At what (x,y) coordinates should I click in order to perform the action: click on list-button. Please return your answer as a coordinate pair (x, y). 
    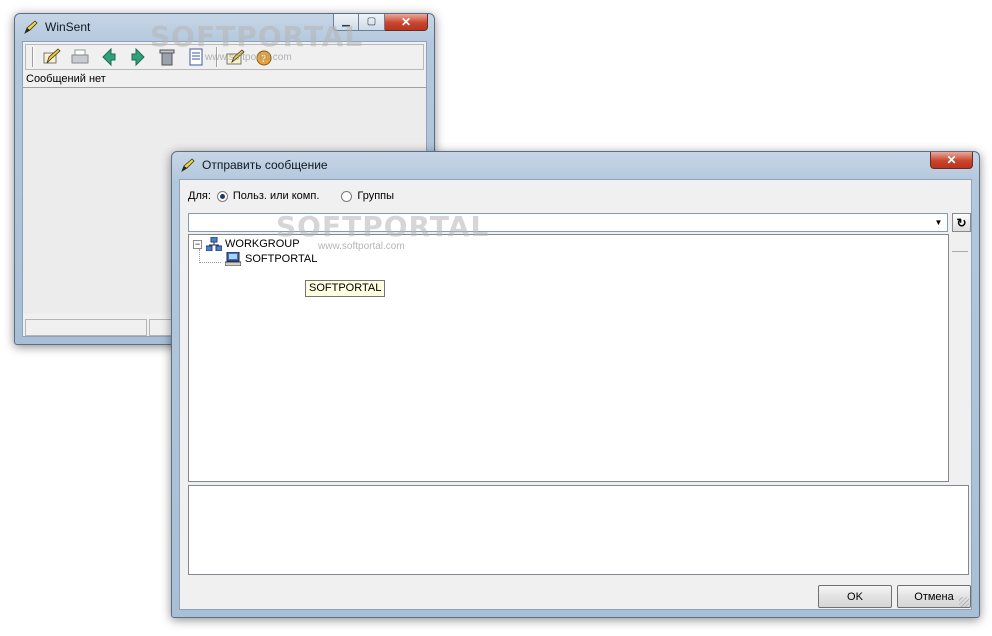
    Looking at the image, I should click on (196, 57).